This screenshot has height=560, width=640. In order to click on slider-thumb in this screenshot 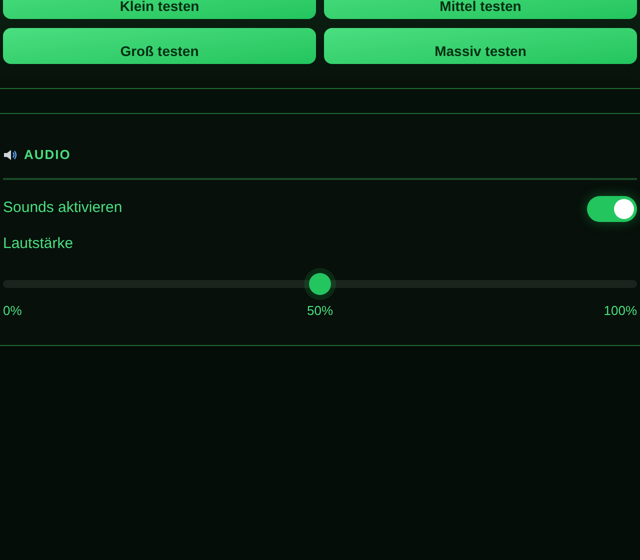, I will do `click(320, 284)`.